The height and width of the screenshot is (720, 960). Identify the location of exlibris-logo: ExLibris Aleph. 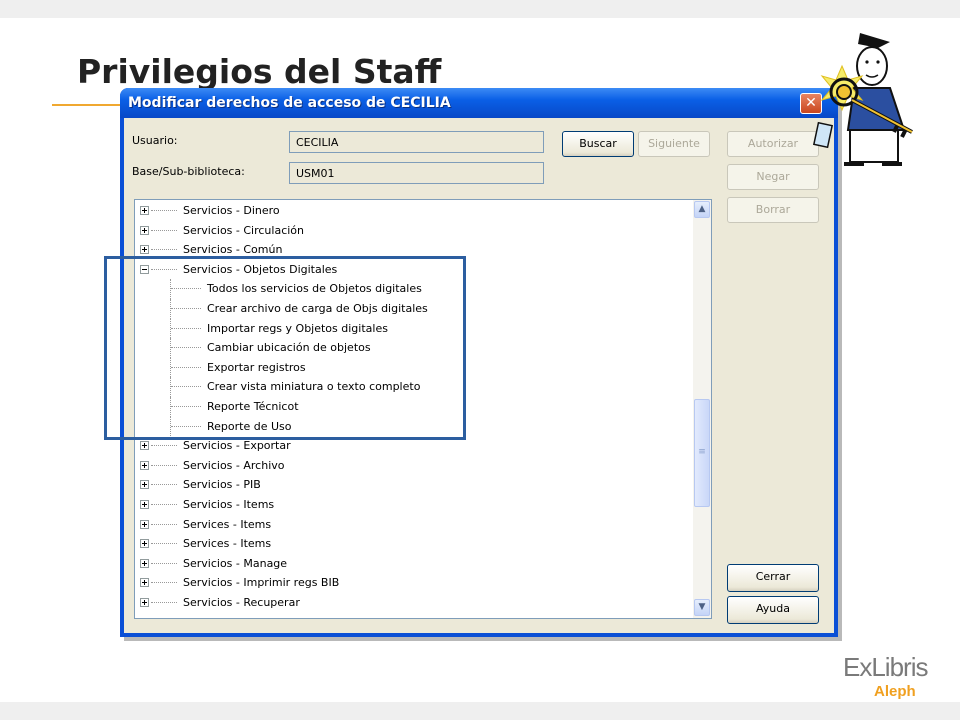
(888, 676).